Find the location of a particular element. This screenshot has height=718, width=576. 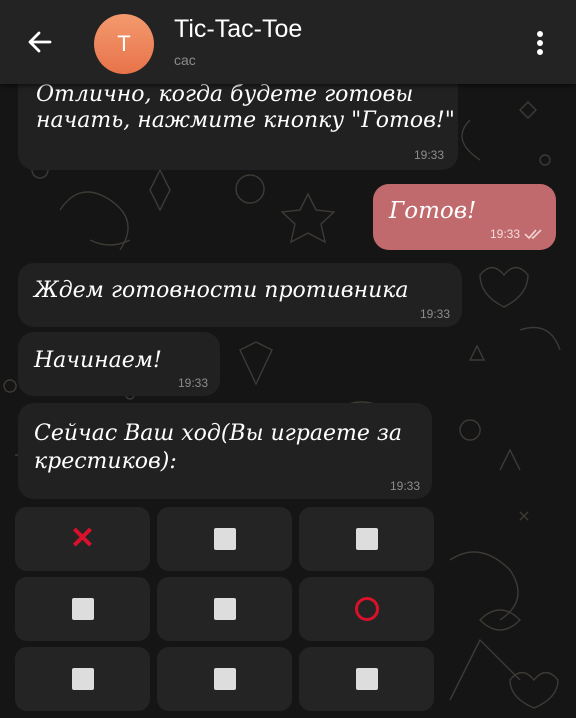

cell-mark: ✕ is located at coordinates (82, 538).